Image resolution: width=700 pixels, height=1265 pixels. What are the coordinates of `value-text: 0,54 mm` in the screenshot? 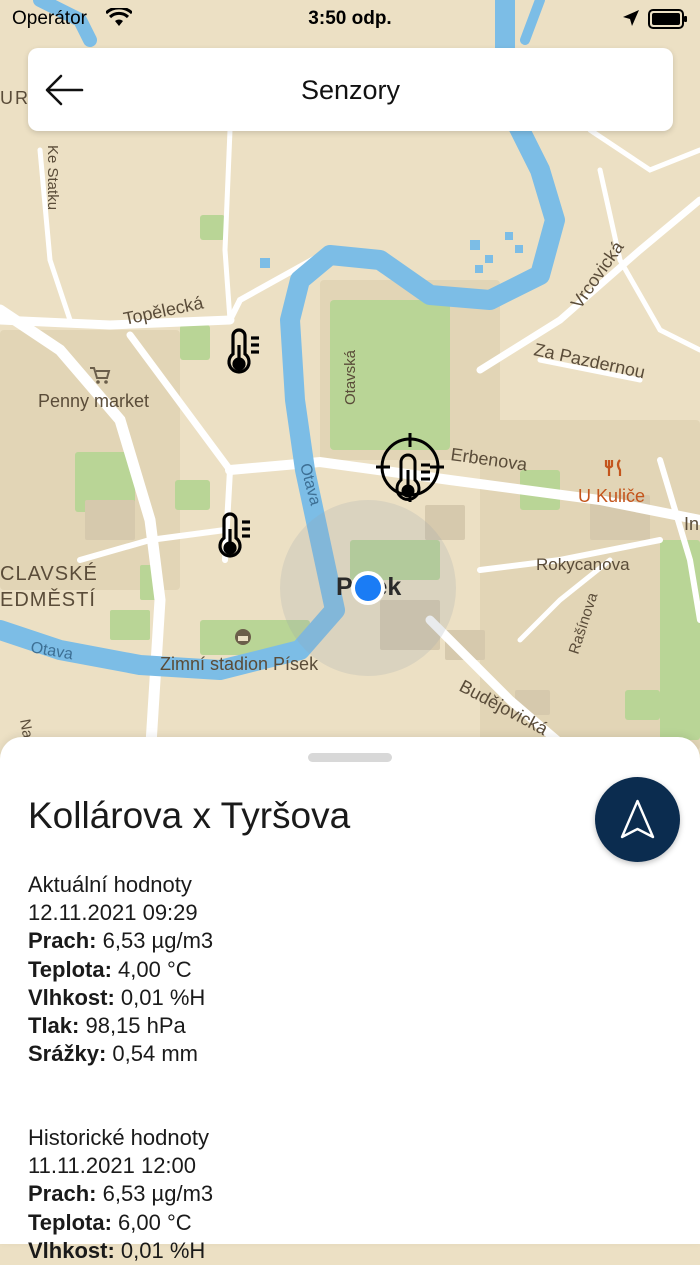 It's located at (155, 1054).